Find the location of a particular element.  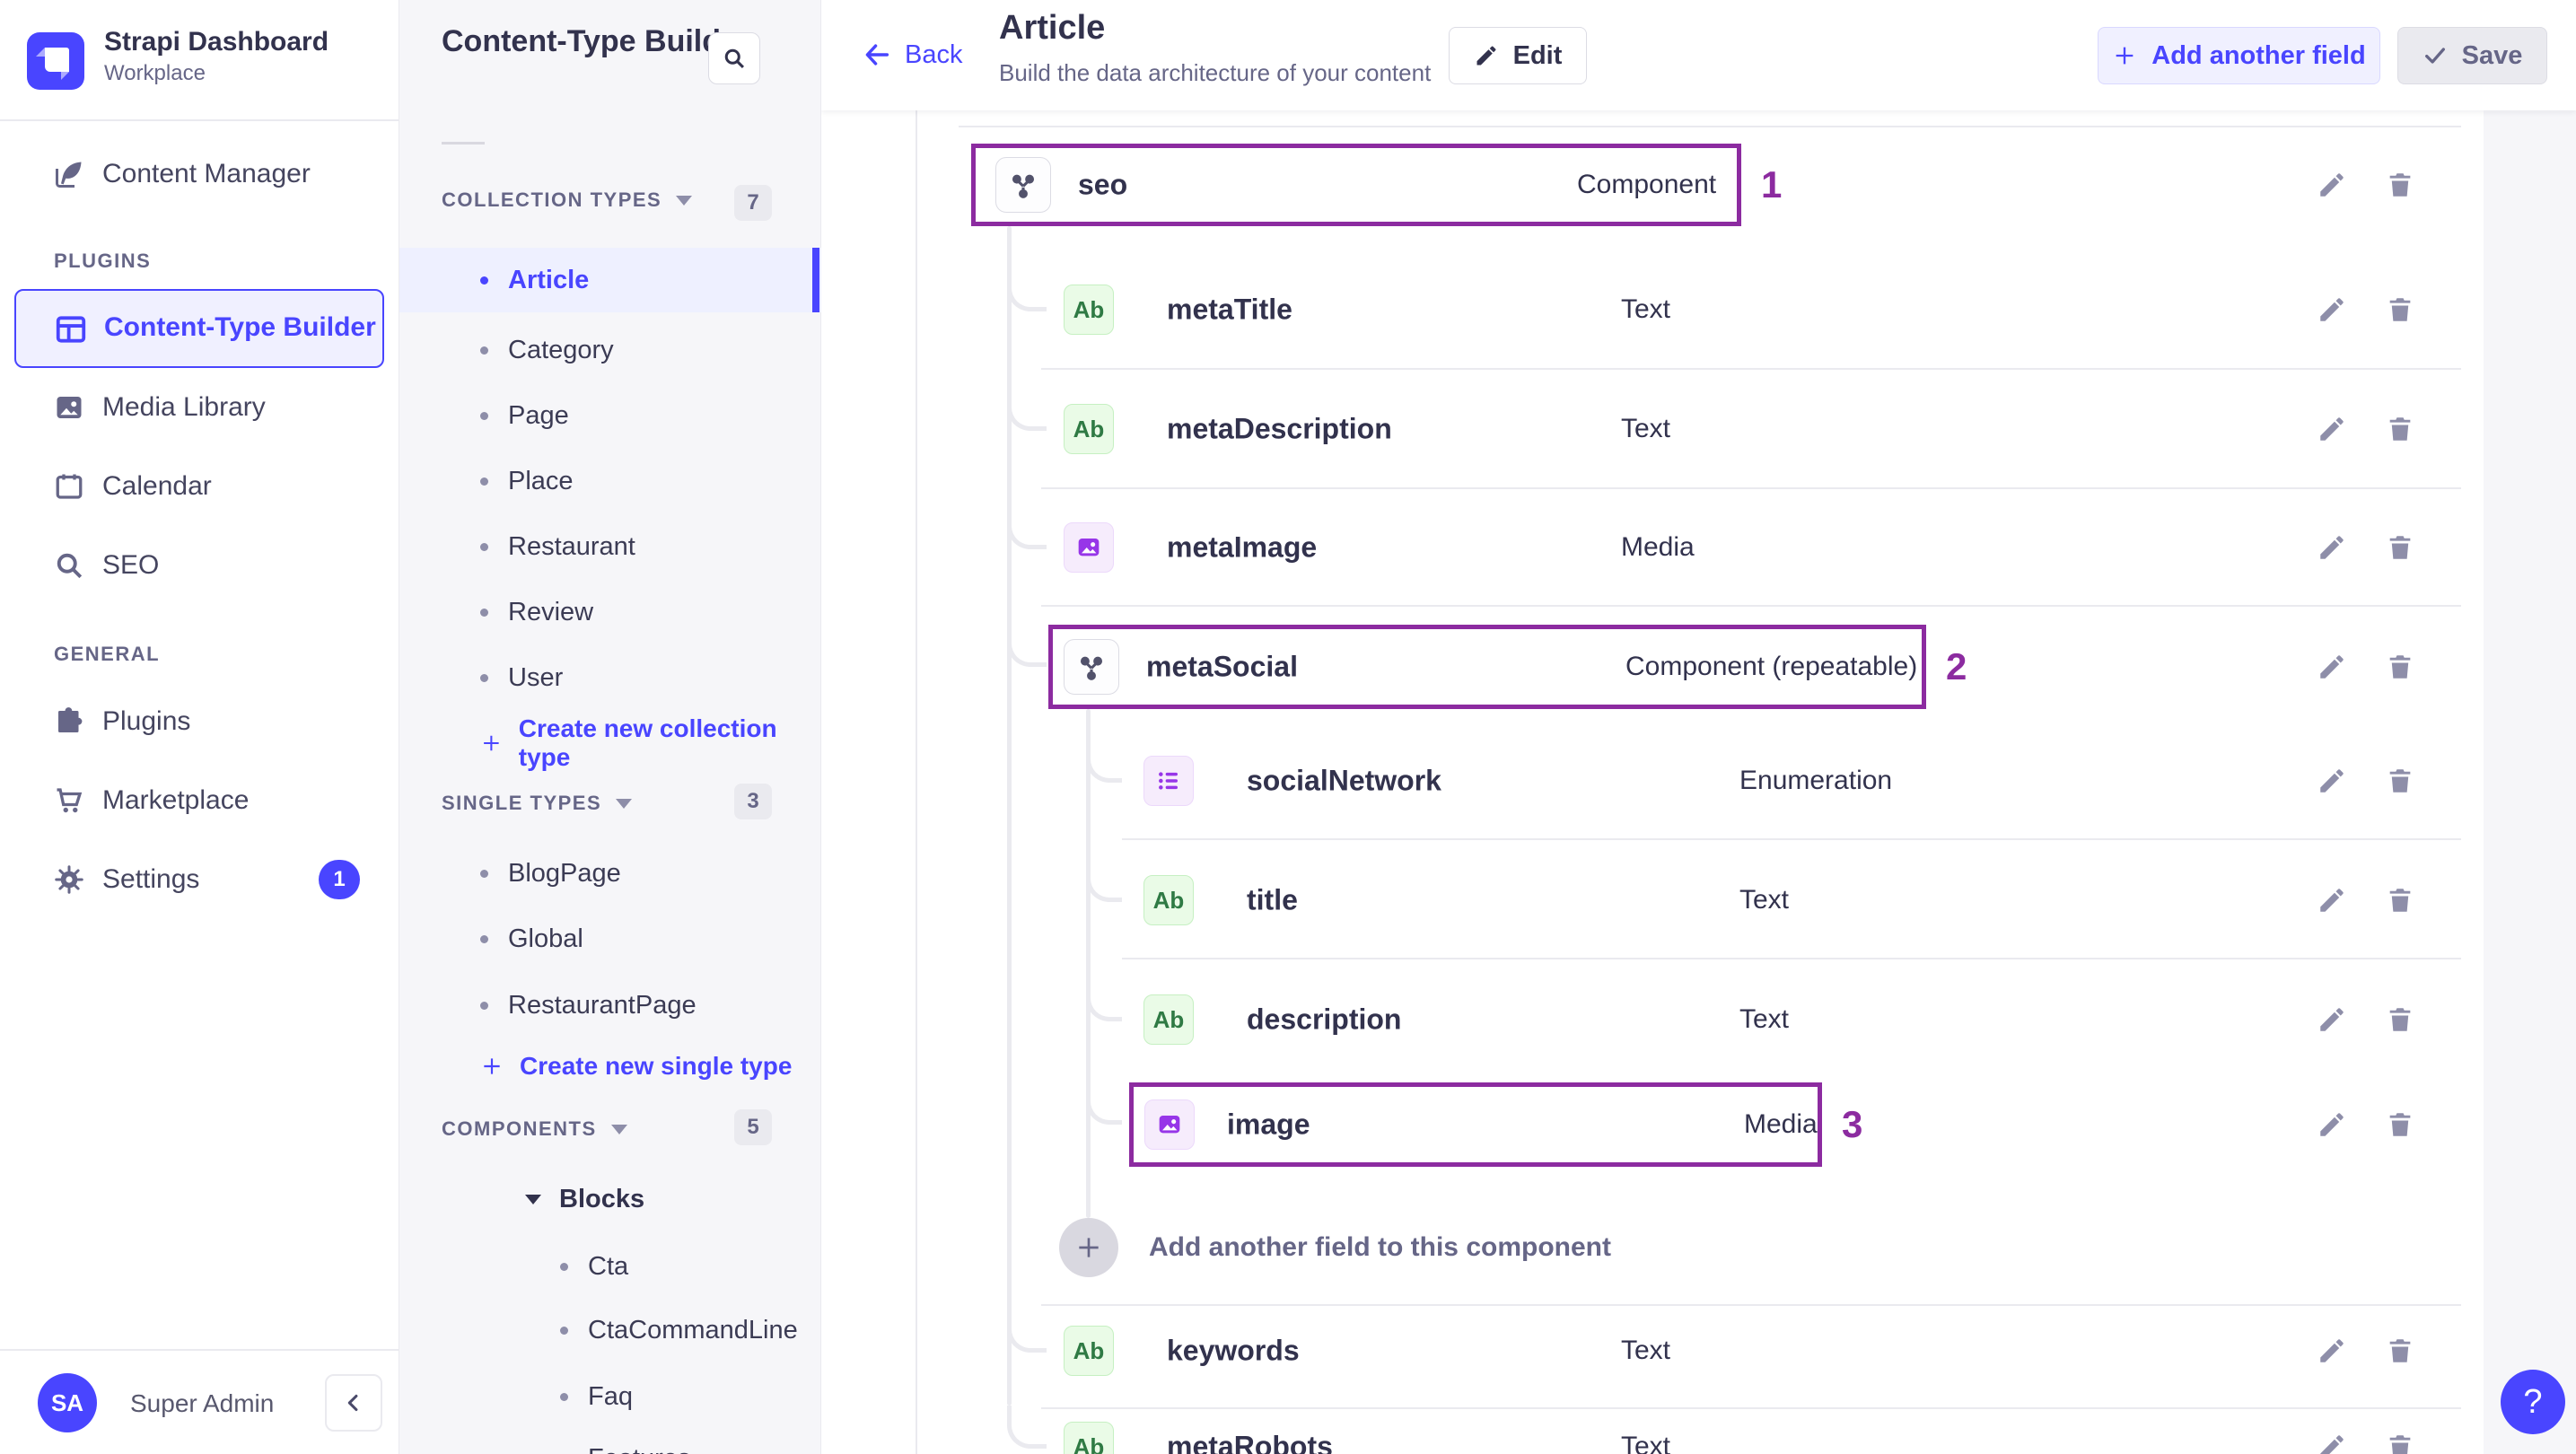

sidebar-item-ctacommandline: CtaCommandLine is located at coordinates (679, 1330).